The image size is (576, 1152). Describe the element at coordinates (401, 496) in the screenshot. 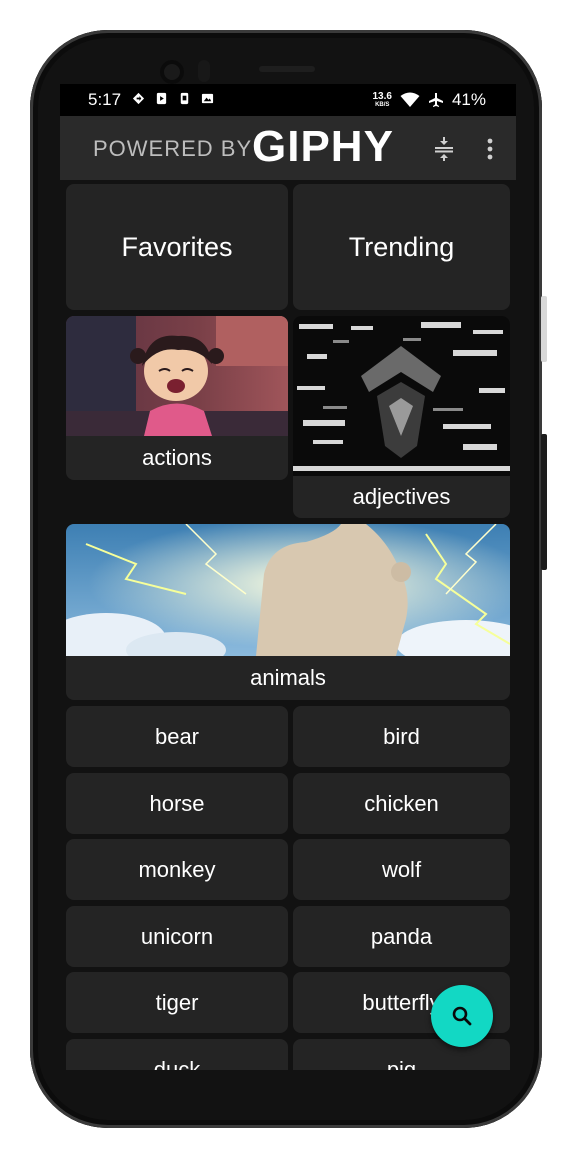

I see `adjectives-label: adjectives` at that location.